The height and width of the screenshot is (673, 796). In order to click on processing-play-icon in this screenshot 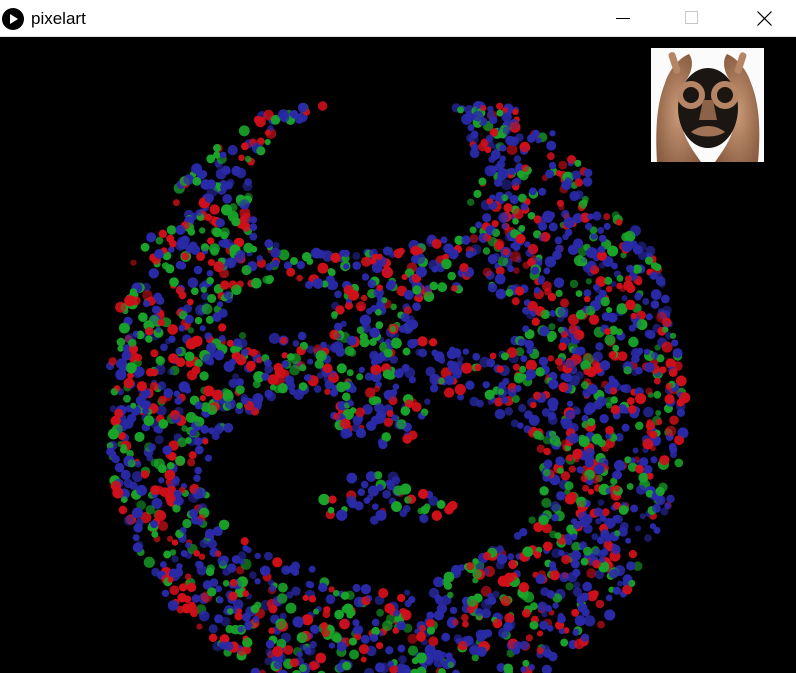, I will do `click(13, 19)`.